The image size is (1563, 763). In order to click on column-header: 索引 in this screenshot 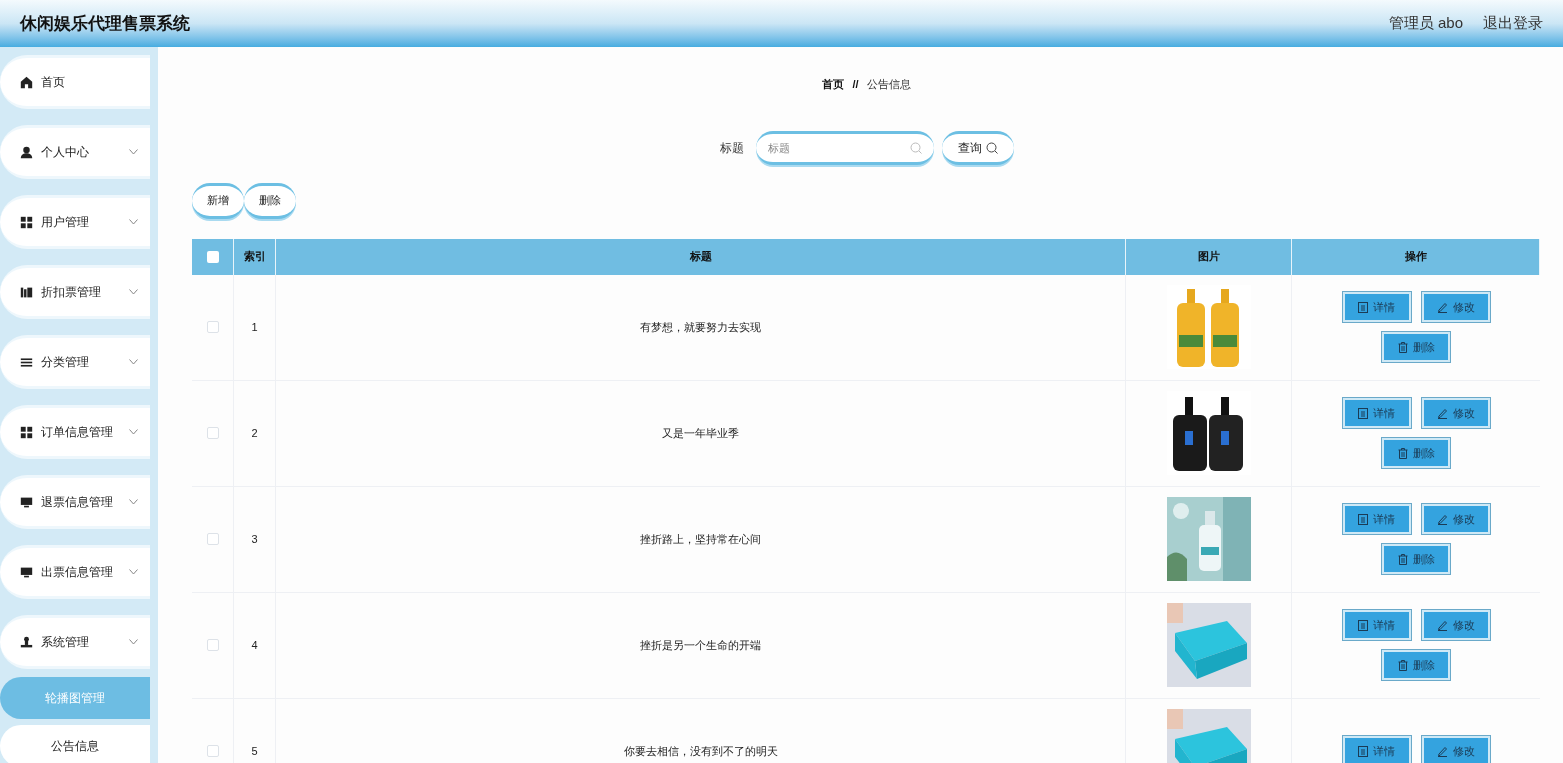, I will do `click(254, 257)`.